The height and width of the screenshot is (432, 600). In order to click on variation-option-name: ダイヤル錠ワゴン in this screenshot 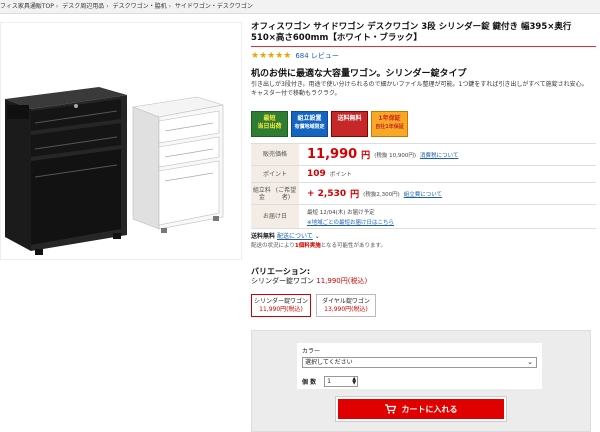, I will do `click(346, 301)`.